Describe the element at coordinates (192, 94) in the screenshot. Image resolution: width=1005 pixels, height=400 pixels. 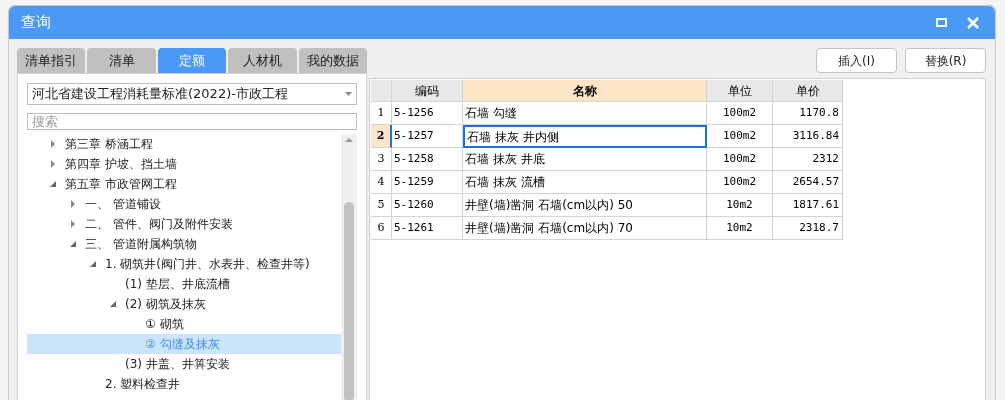
I see `library-dropdown: 河北省建设工程消耗量标准(2022)-市政工程` at that location.